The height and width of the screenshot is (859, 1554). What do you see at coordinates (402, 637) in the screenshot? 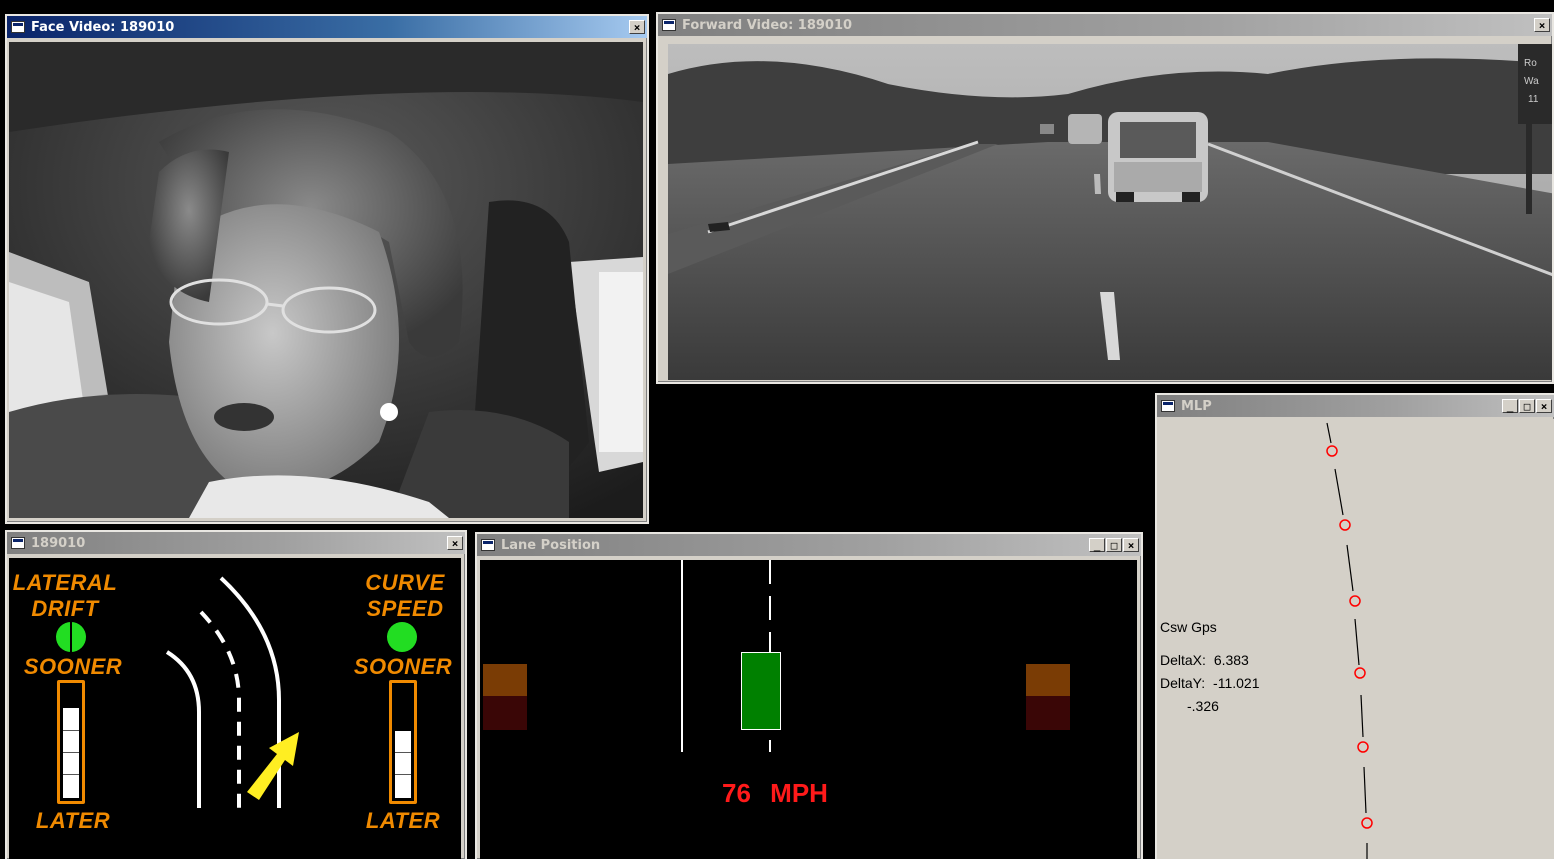
I see `curve-speed-indicator` at bounding box center [402, 637].